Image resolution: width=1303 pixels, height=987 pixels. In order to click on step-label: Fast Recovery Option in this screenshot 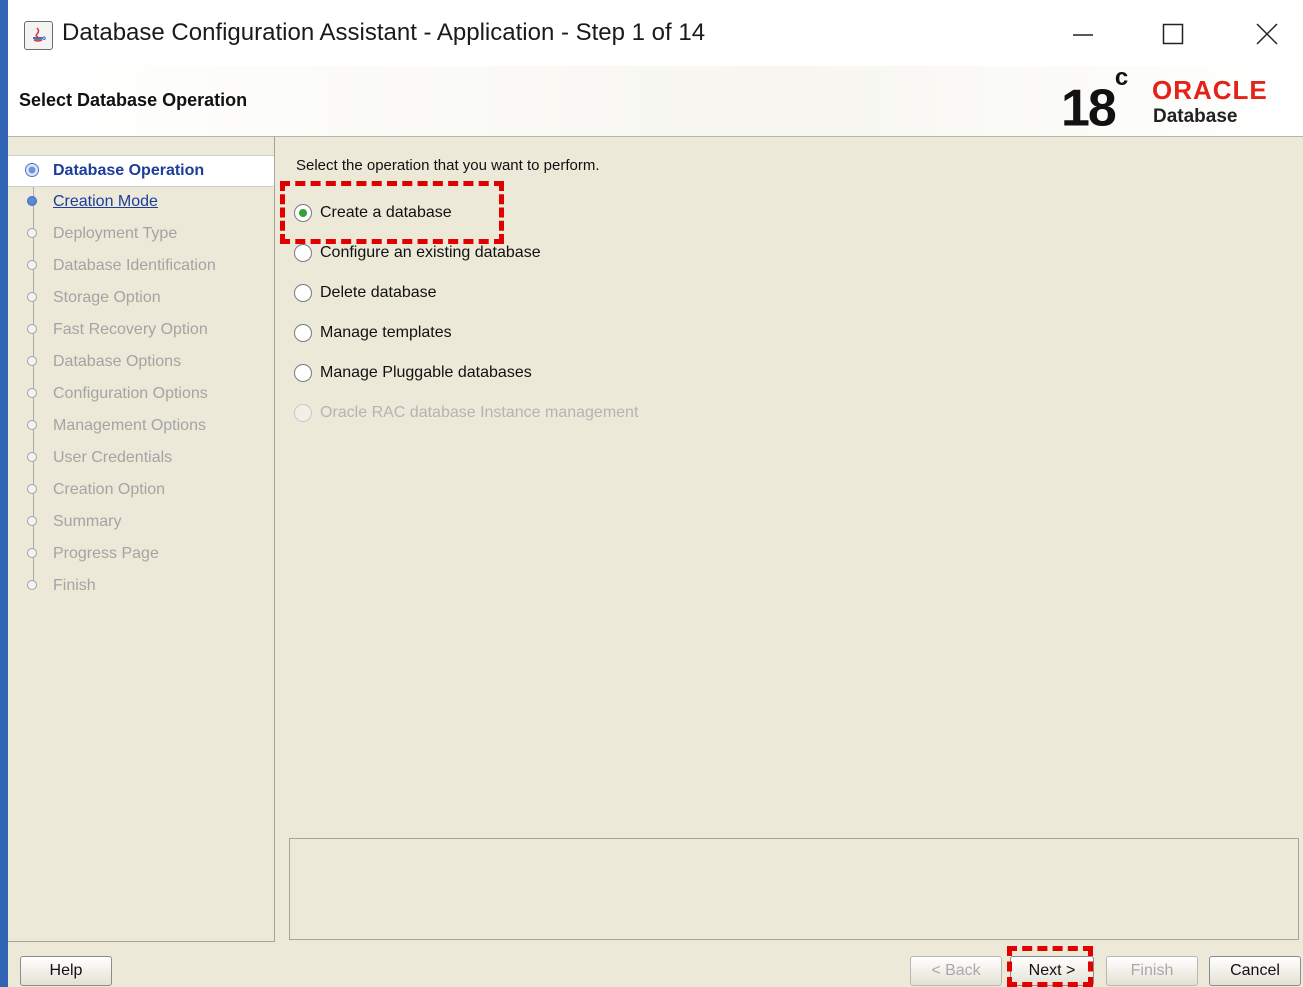, I will do `click(130, 329)`.